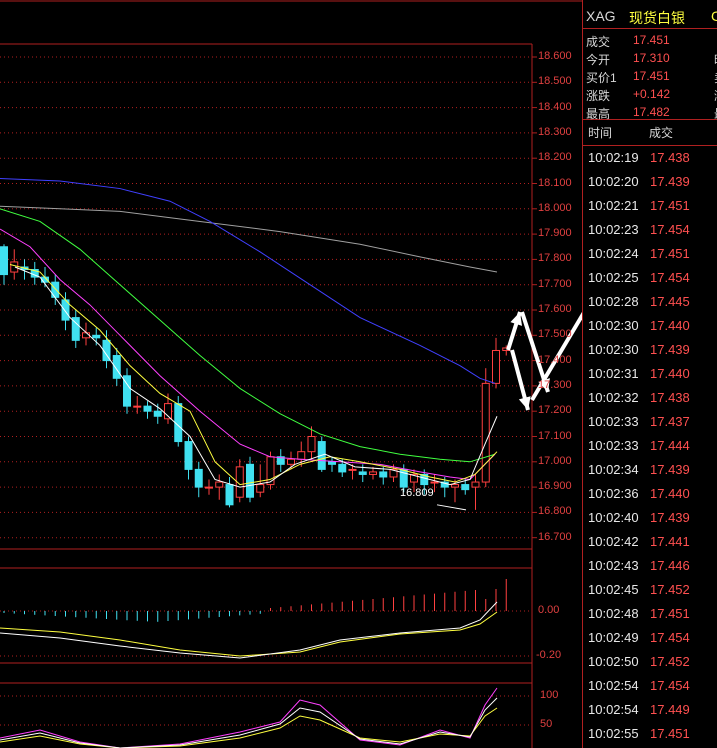 The image size is (717, 748). What do you see at coordinates (613, 253) in the screenshot?
I see `tick-time: 10:02:24` at bounding box center [613, 253].